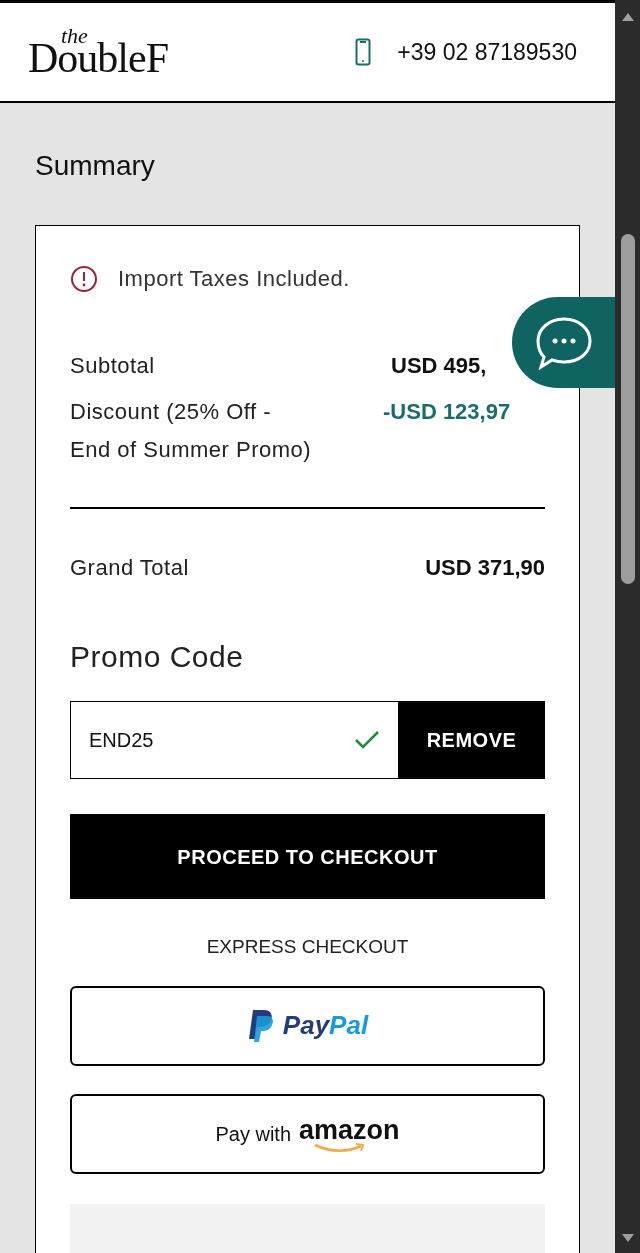 The height and width of the screenshot is (1253, 640). Describe the element at coordinates (627, 17) in the screenshot. I see `scroll-up-icon` at that location.